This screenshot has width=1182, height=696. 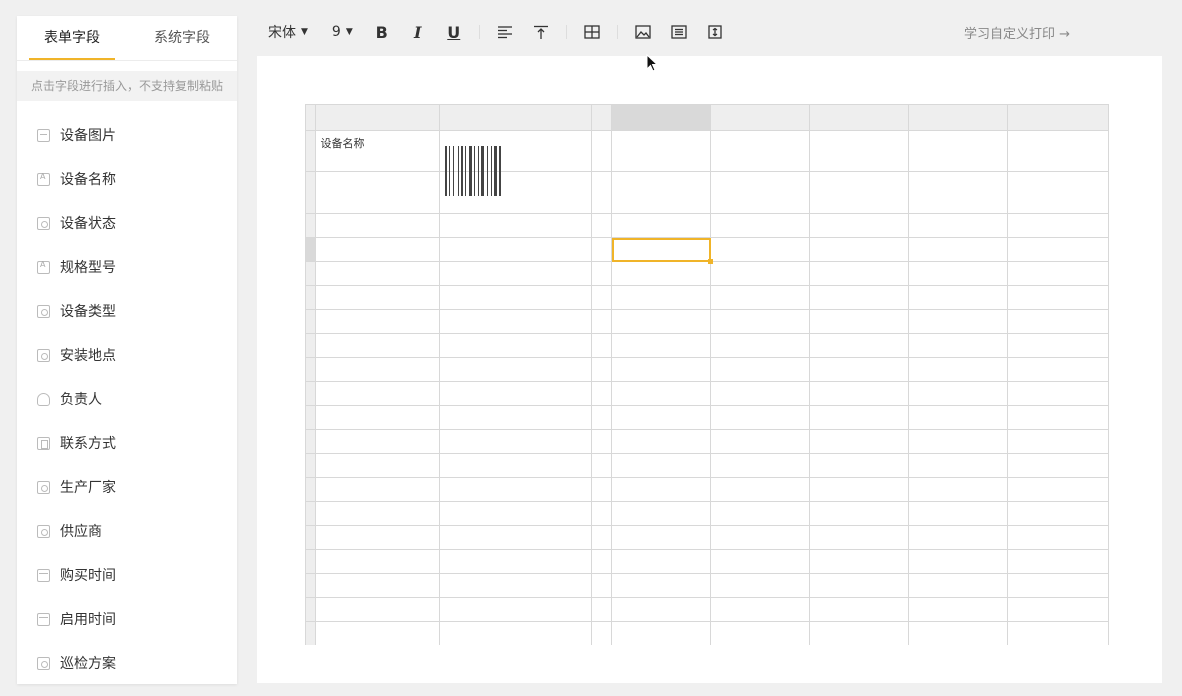 I want to click on field-item-enable-time: 启用时间, so click(x=127, y=619).